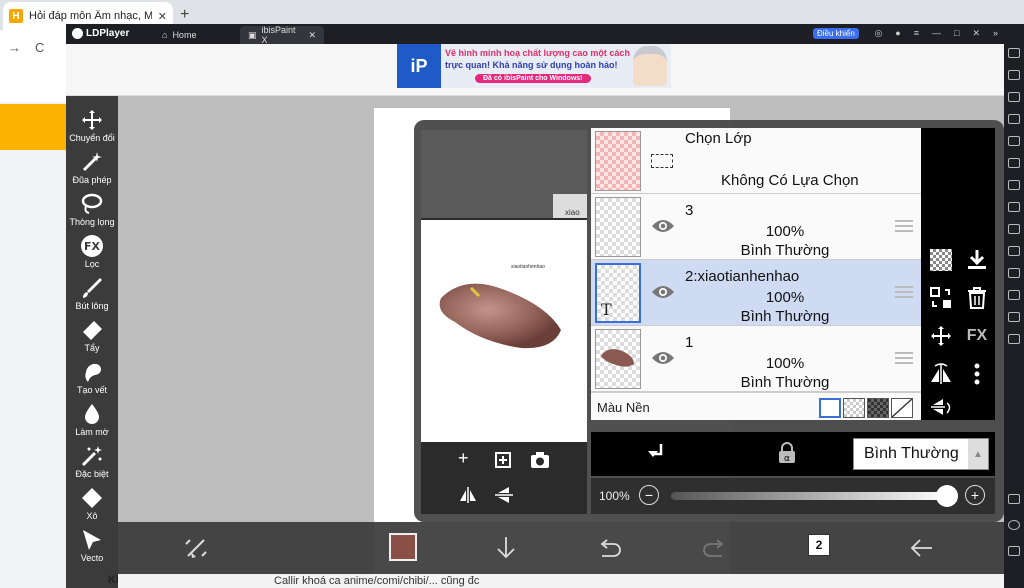 The image size is (1024, 588). I want to click on sidebar-sync-icon, so click(1014, 163).